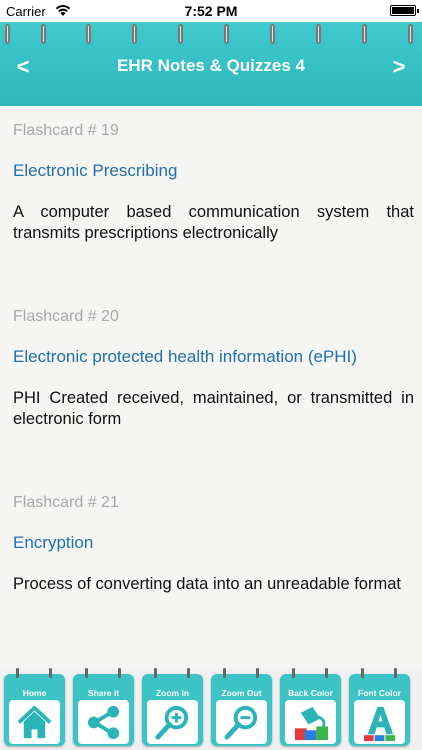 This screenshot has height=750, width=422. Describe the element at coordinates (404, 10) in the screenshot. I see `battery-icon` at that location.